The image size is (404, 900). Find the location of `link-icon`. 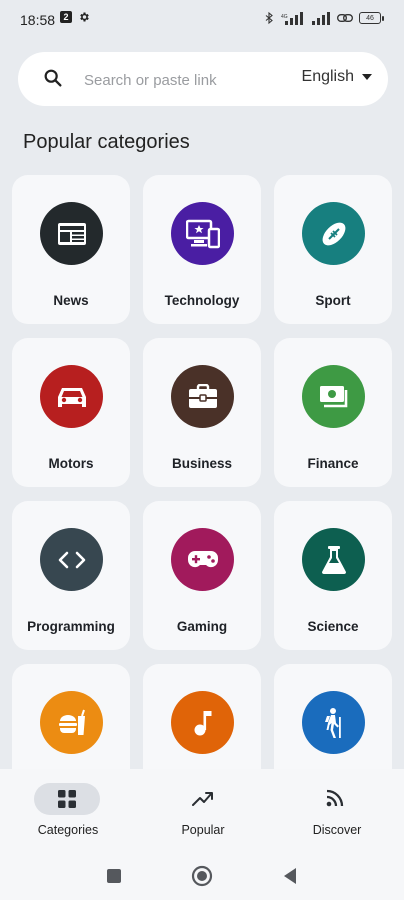

link-icon is located at coordinates (345, 18).